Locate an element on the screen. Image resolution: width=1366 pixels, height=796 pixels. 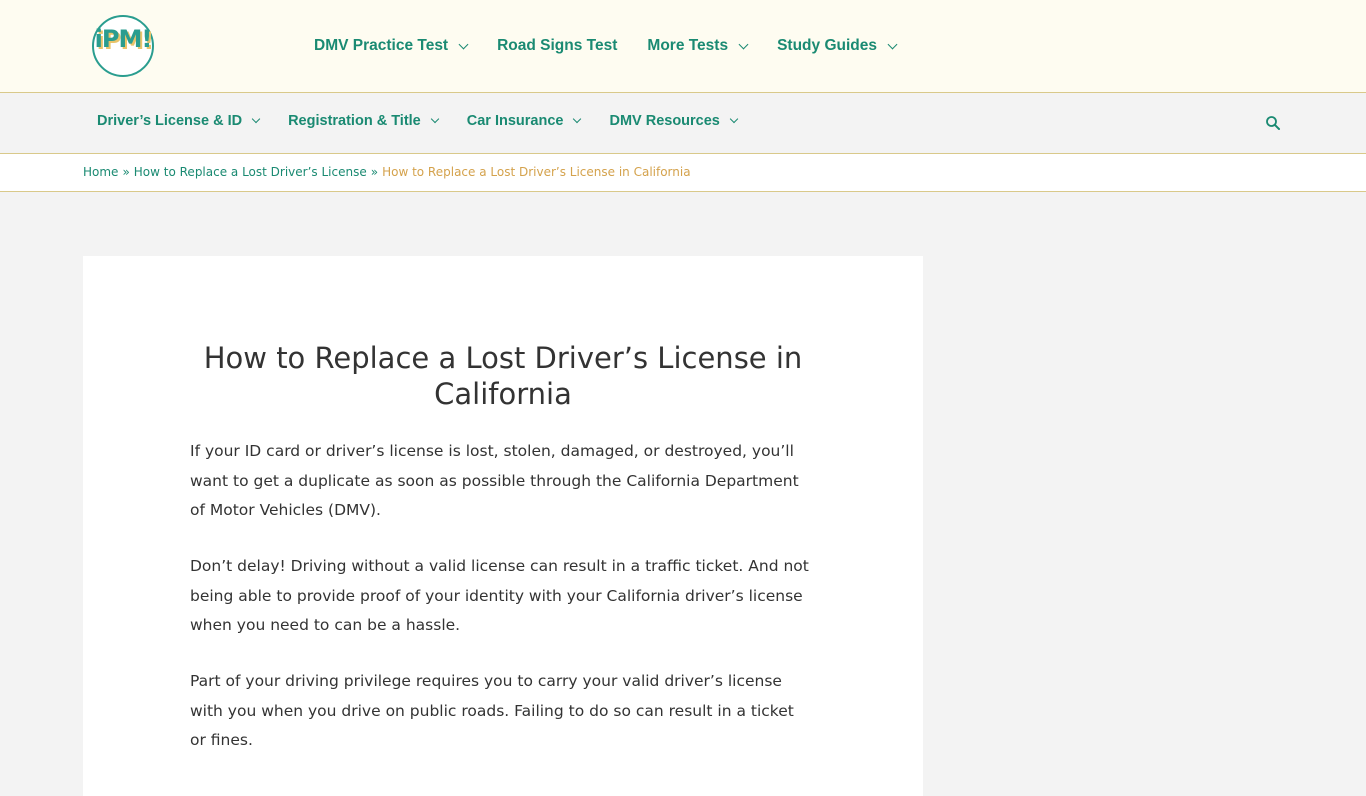
nav-drivers-license-id: Driver’s License & ID is located at coordinates (179, 121).